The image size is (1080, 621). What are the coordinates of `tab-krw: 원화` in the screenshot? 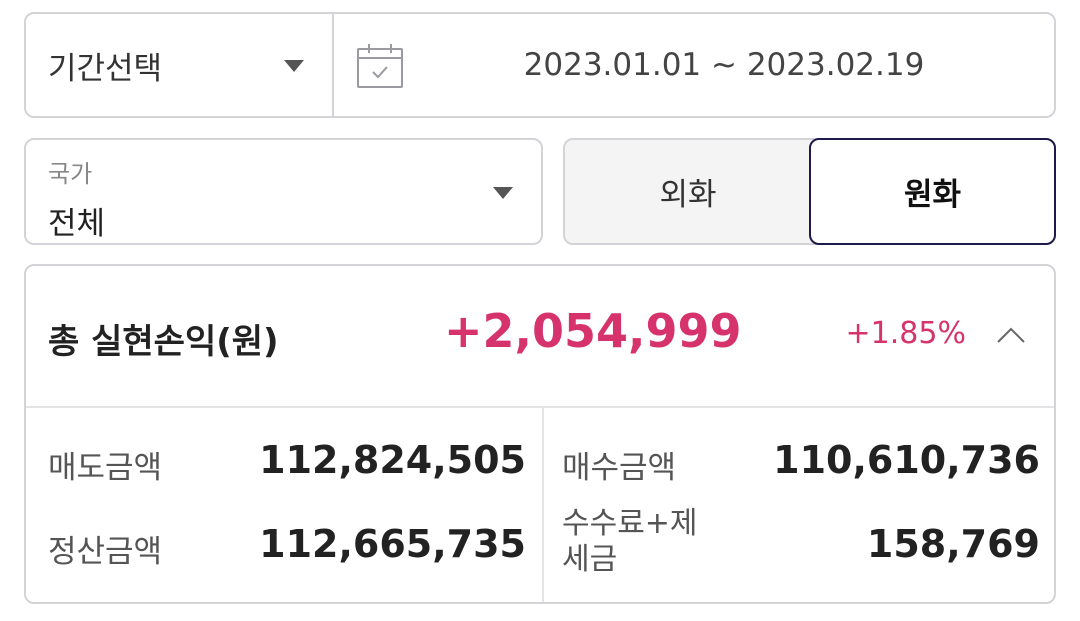 It's located at (932, 191).